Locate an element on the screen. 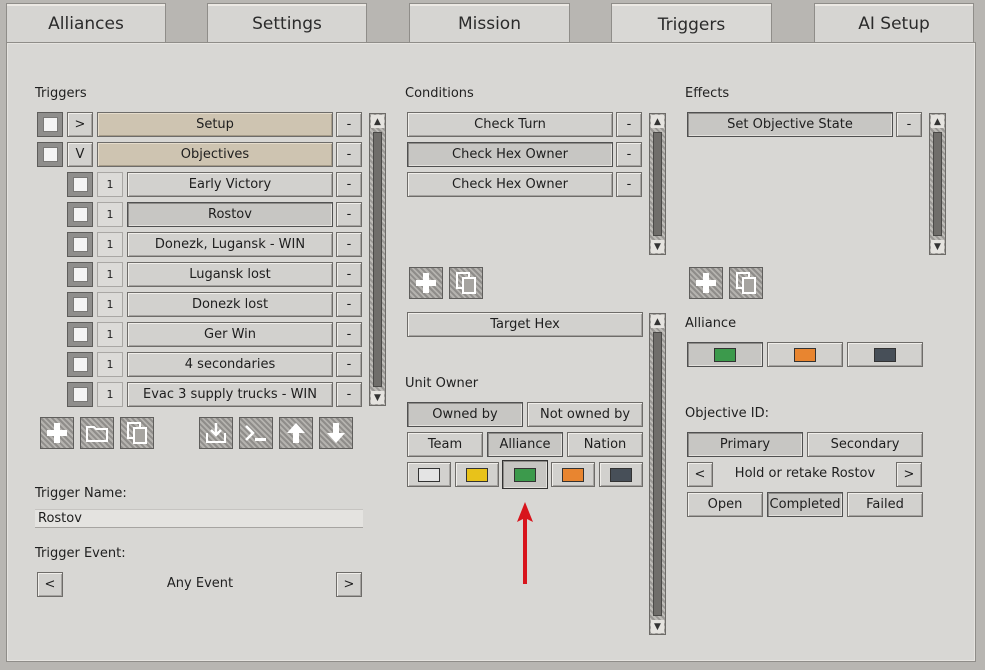 This screenshot has height=670, width=985. expand-button: > is located at coordinates (80, 124).